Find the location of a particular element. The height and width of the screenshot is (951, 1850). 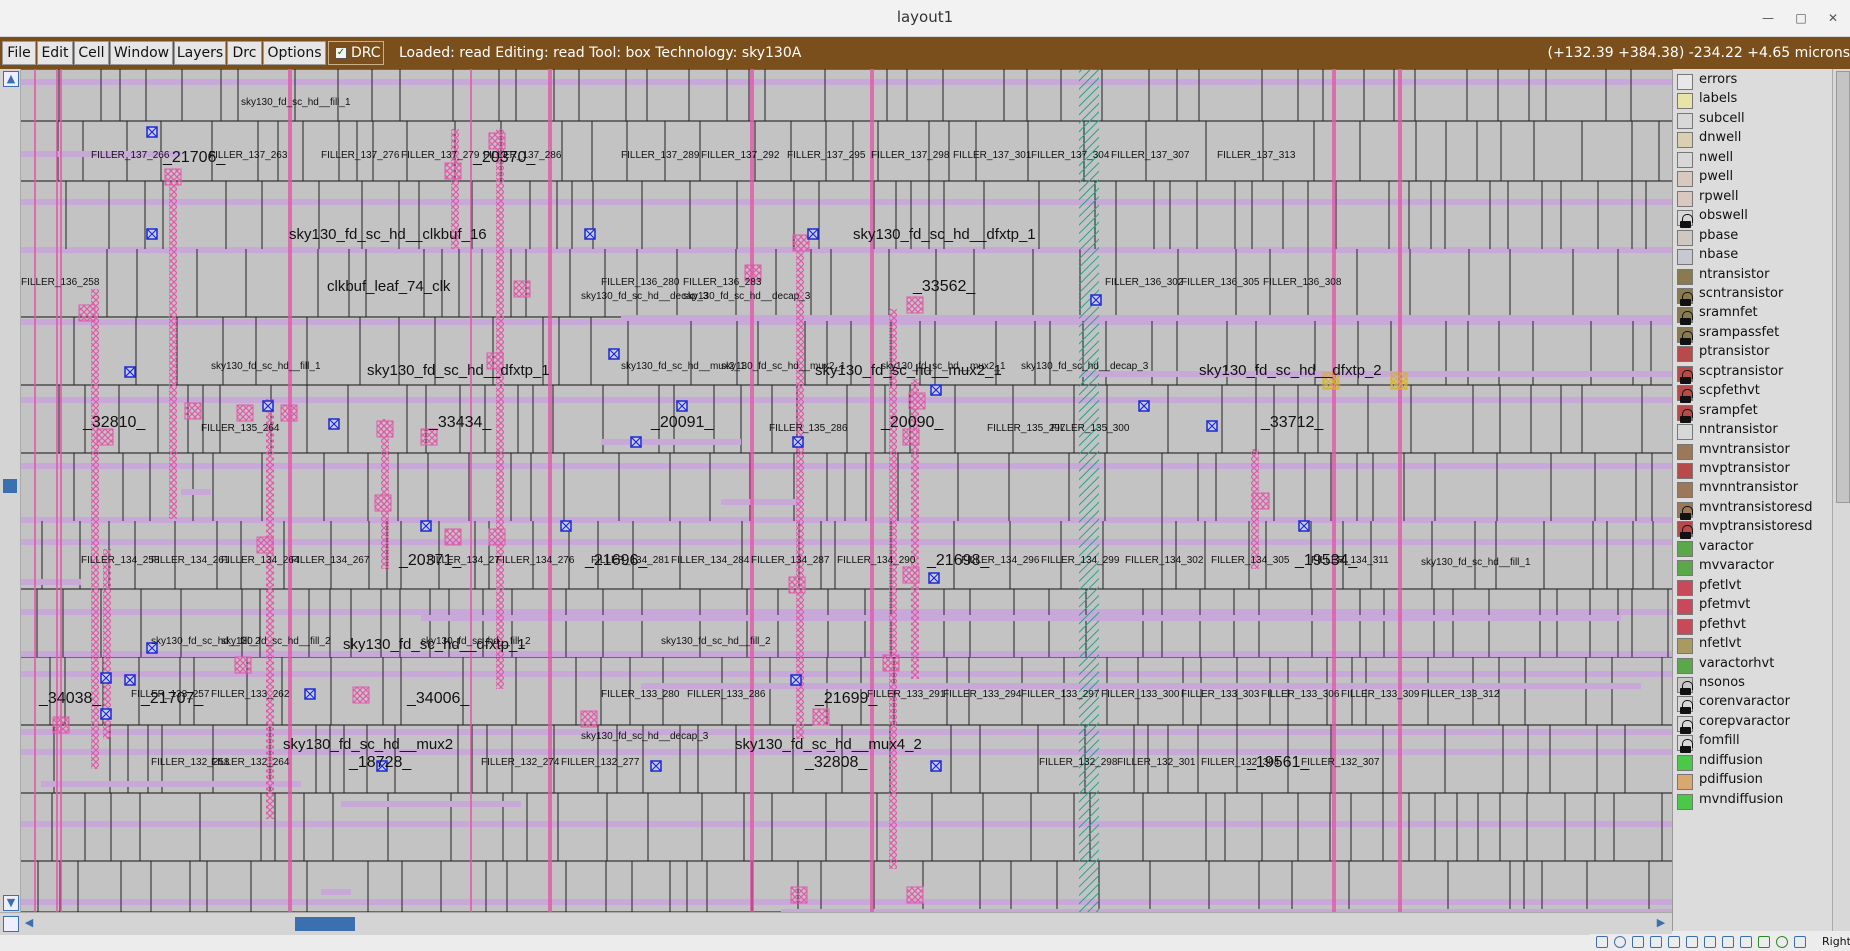

menu-drc: Drc is located at coordinates (244, 53).